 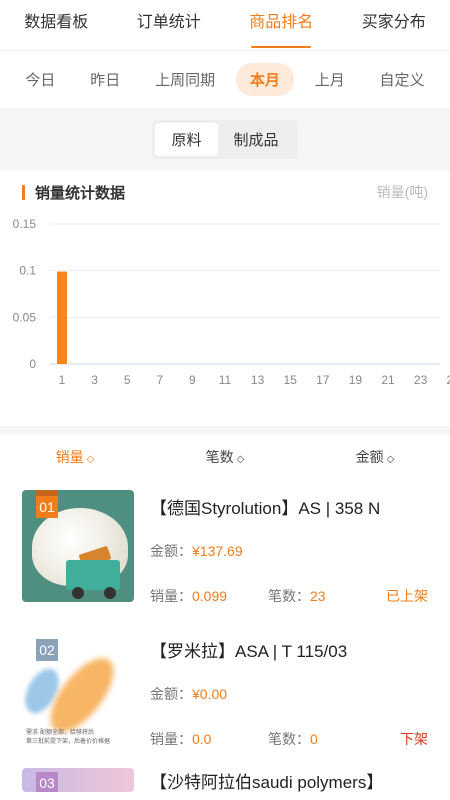 I want to click on sort-by-amount: 金额 ◇, so click(x=375, y=457).